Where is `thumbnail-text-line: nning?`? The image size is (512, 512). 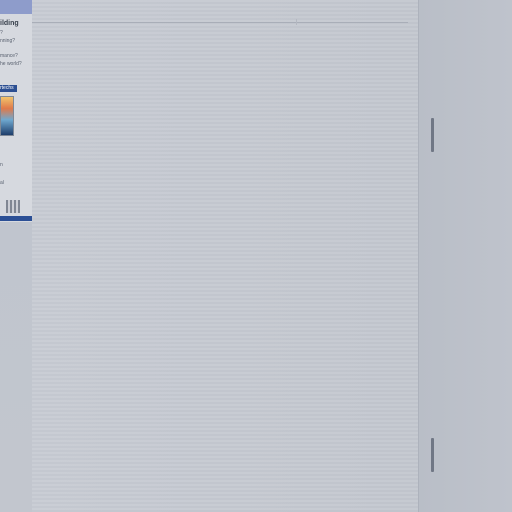 thumbnail-text-line: nning? is located at coordinates (8, 41).